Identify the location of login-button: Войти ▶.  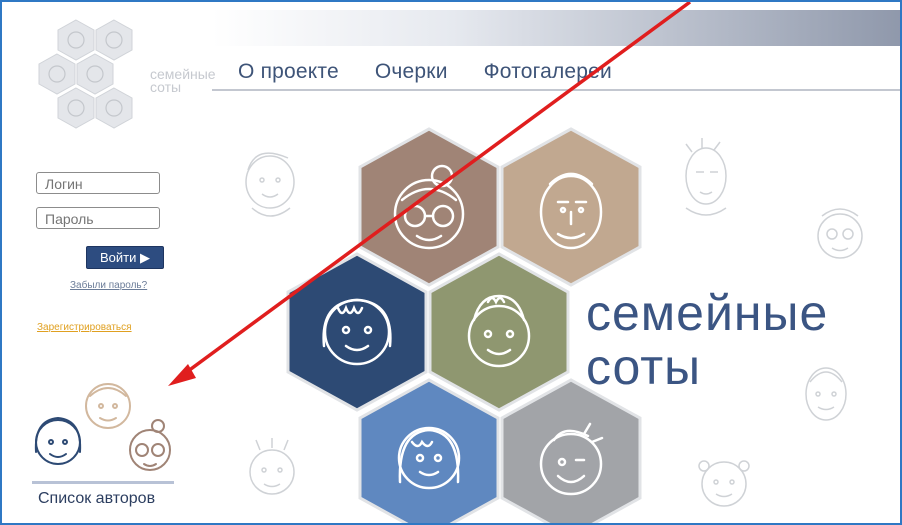
(125, 257).